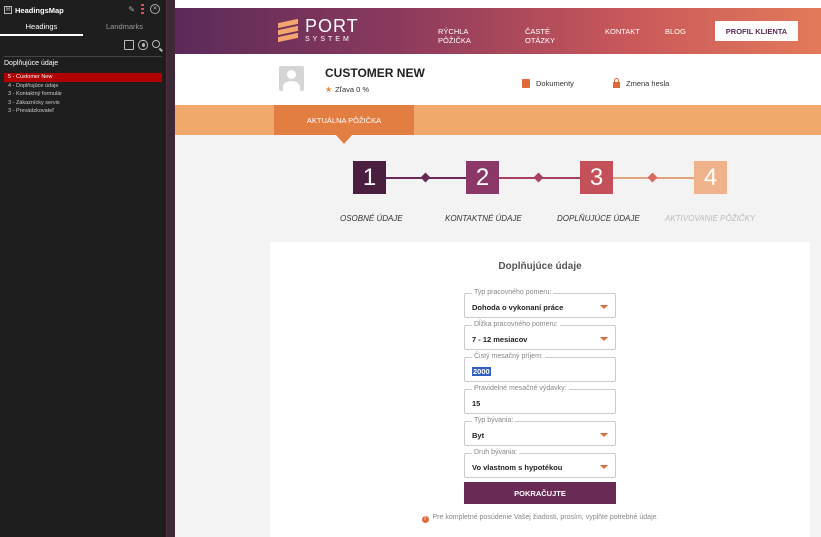 The width and height of the screenshot is (821, 537). I want to click on change-password-label: Zmena hesla, so click(648, 83).